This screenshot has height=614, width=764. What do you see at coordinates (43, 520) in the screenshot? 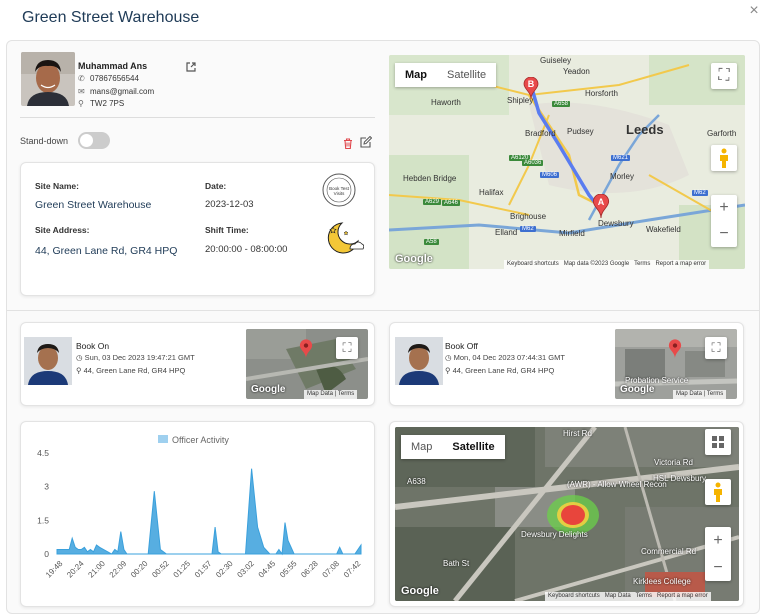
I see `y-tick-label: 1.5` at bounding box center [43, 520].